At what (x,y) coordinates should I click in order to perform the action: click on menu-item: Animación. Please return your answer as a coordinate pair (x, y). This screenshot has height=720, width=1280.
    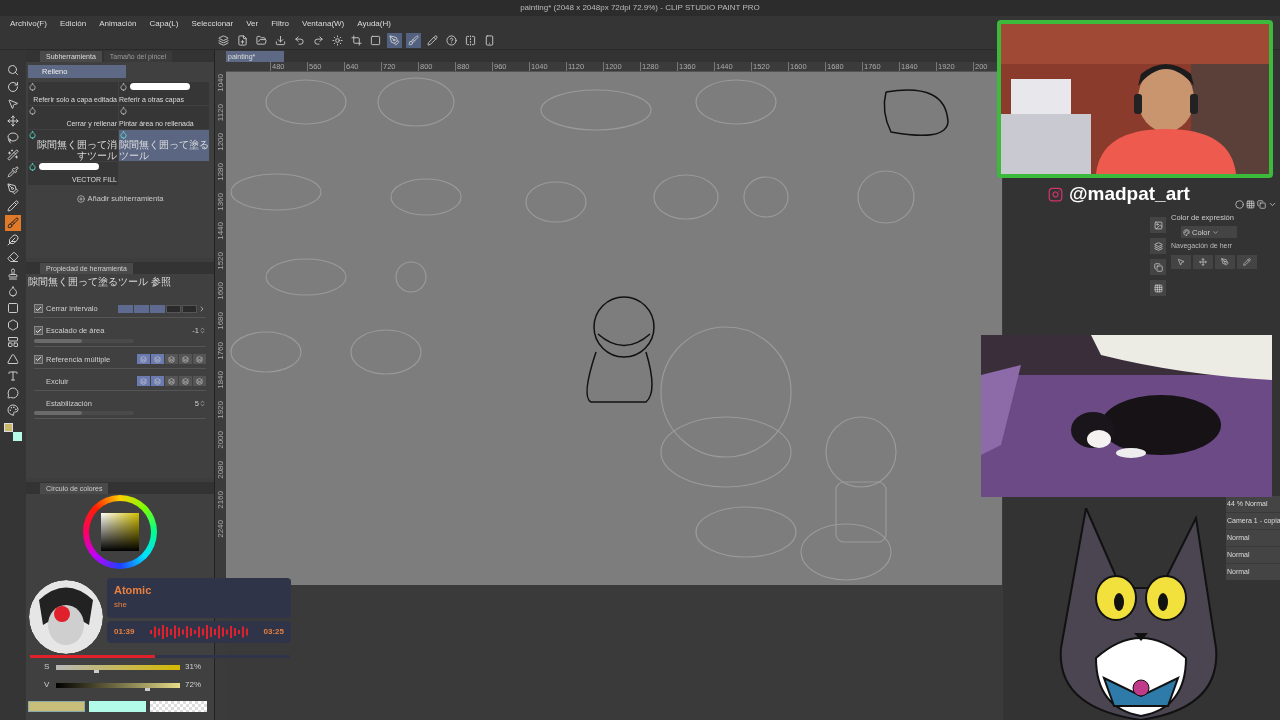
    Looking at the image, I should click on (118, 23).